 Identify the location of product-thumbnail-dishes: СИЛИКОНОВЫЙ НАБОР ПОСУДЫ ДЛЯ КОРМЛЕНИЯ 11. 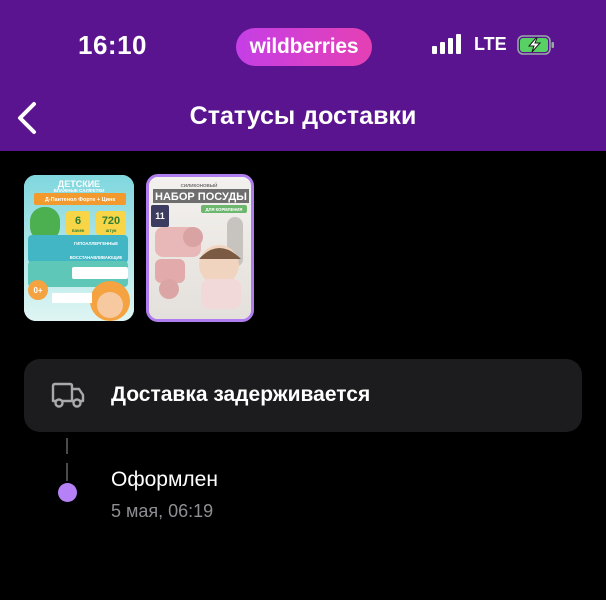
(200, 248).